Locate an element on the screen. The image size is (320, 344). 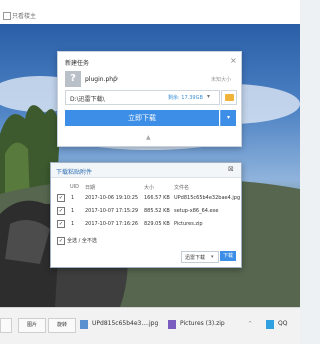
dialog-title: 下载粘贴附件 is located at coordinates (74, 172).